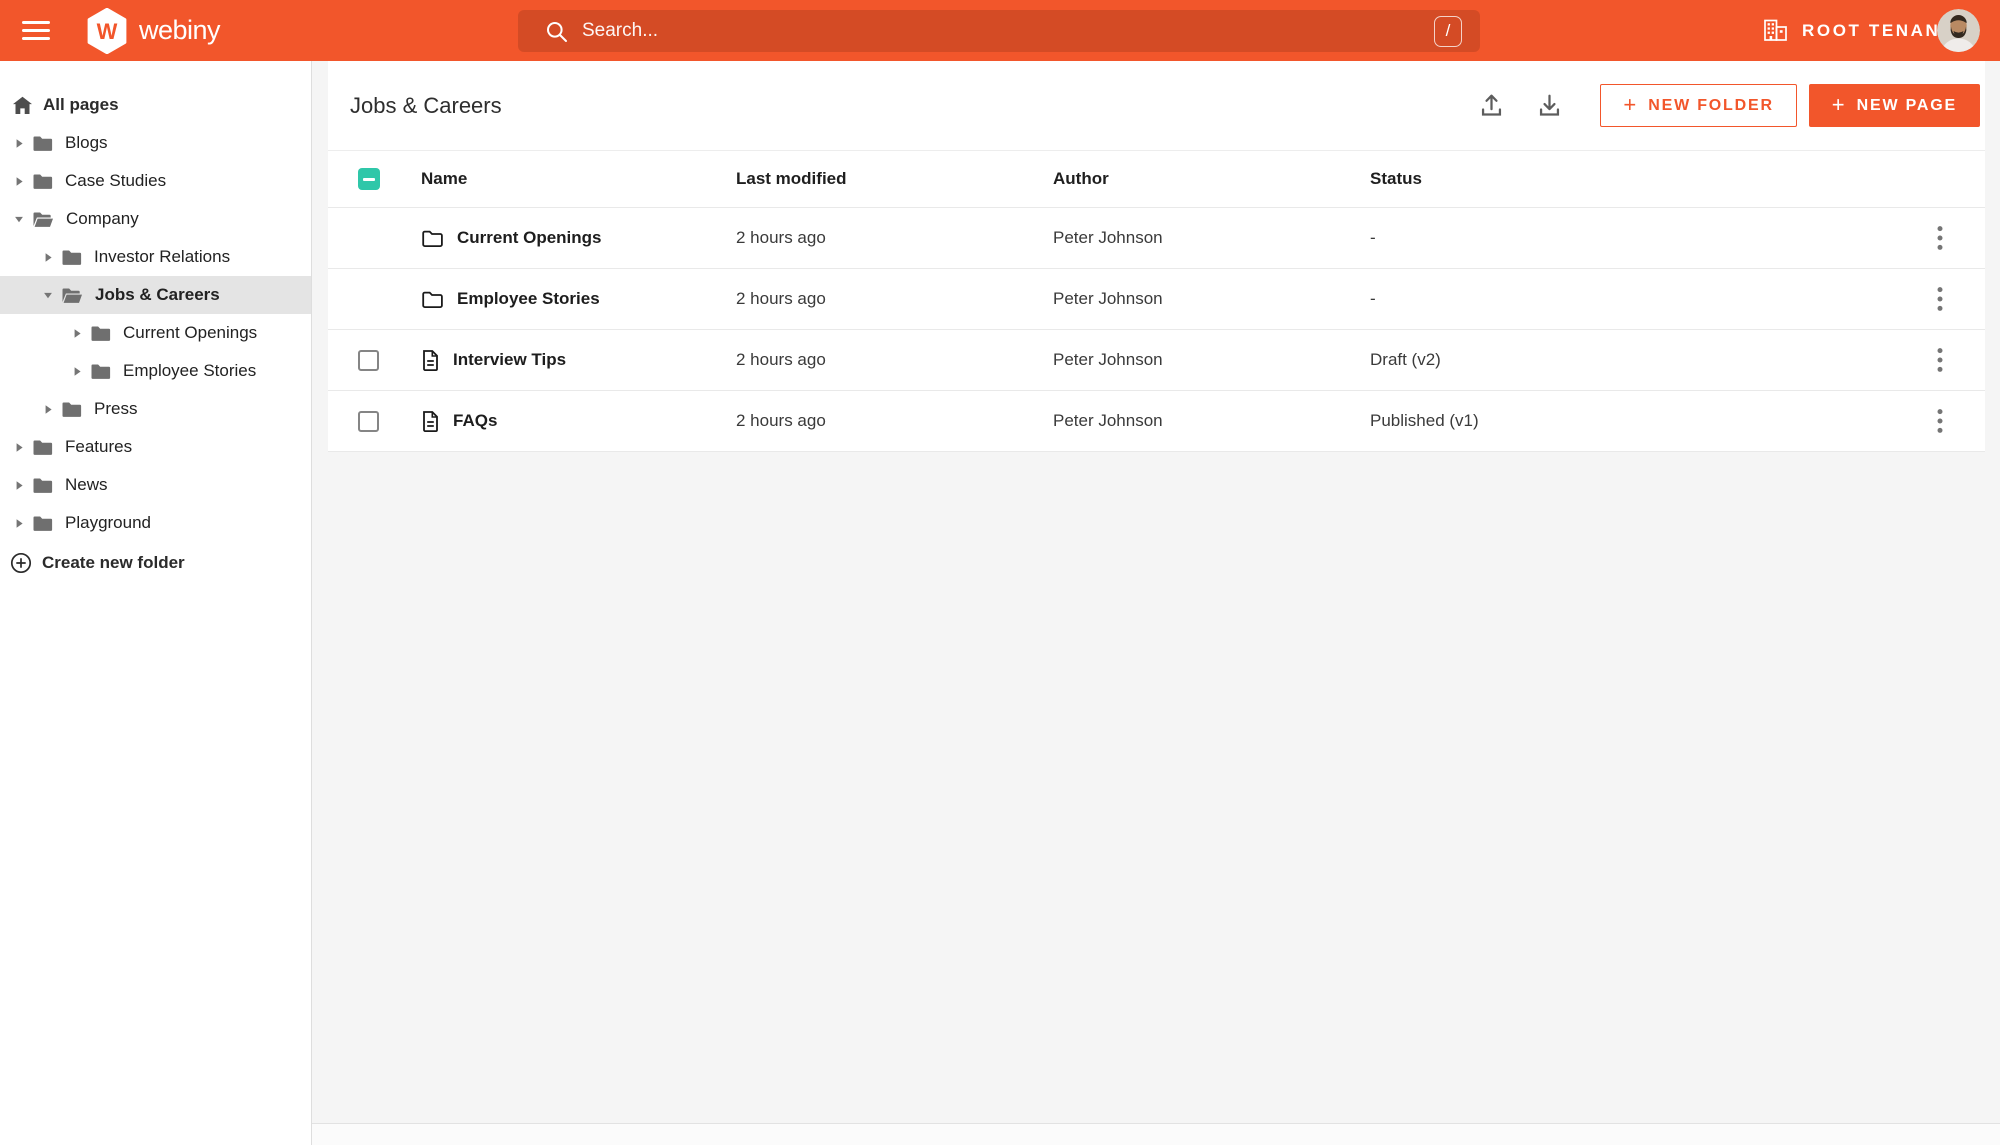  Describe the element at coordinates (1698, 105) in the screenshot. I see `new-folder-button: + NEW FOLDER` at that location.